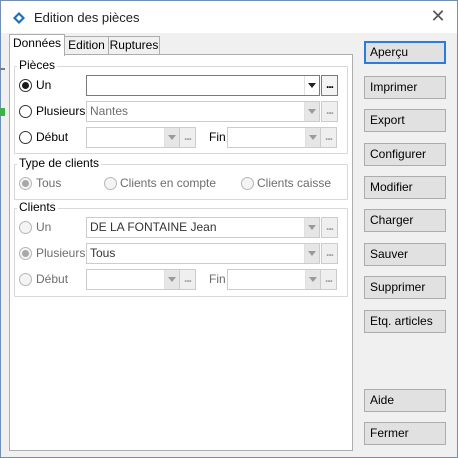 This screenshot has width=458, height=458. I want to click on clients-un-combo: DE LA FONTAINE Jean, so click(203, 227).